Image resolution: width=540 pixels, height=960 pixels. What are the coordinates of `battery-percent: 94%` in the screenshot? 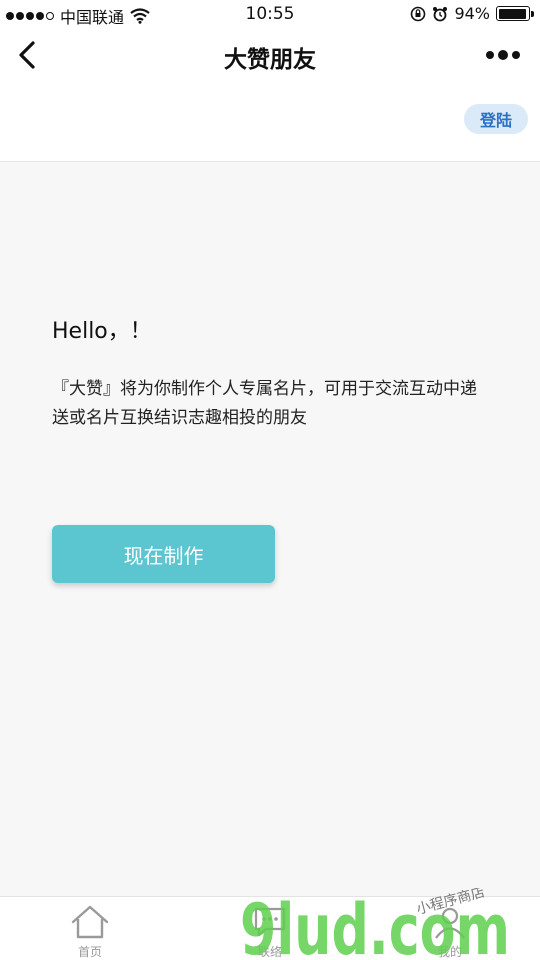 It's located at (472, 13).